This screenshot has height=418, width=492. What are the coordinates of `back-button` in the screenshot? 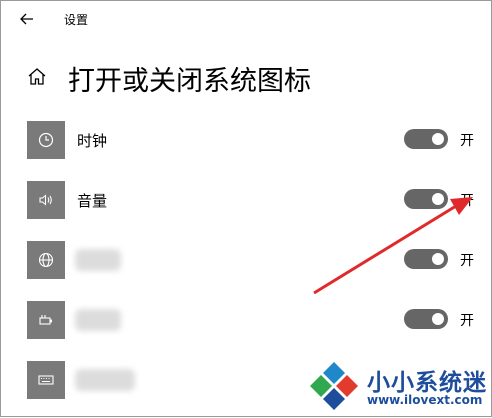 It's located at (27, 19).